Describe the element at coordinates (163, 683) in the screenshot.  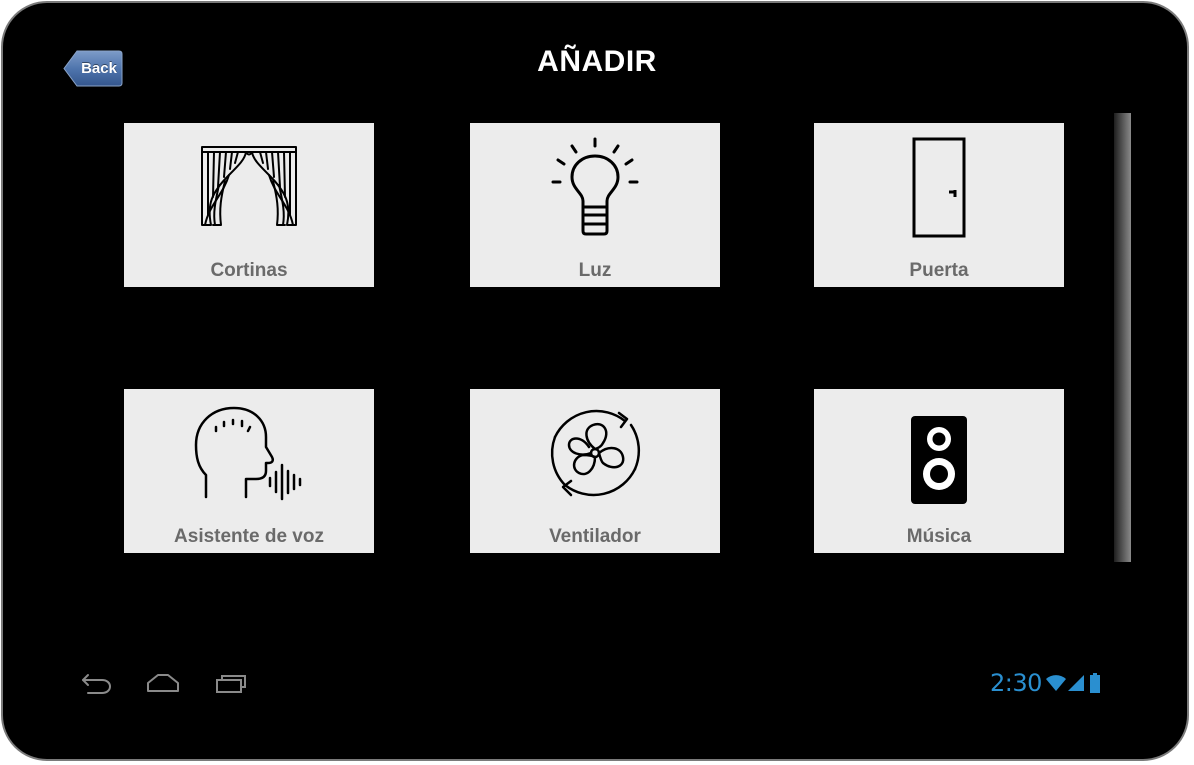
I see `home-nav-icon` at that location.